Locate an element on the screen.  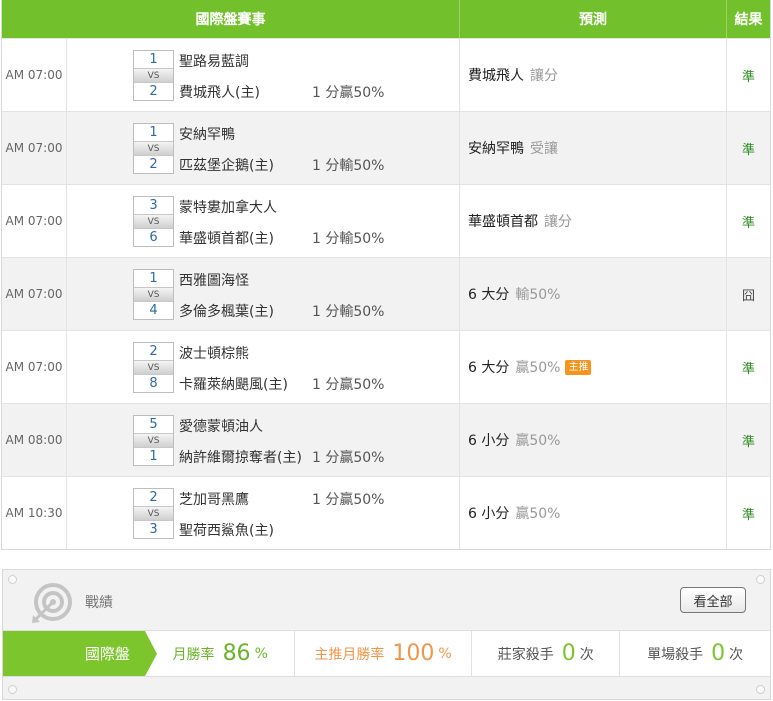
away-score: 5 is located at coordinates (153, 424).